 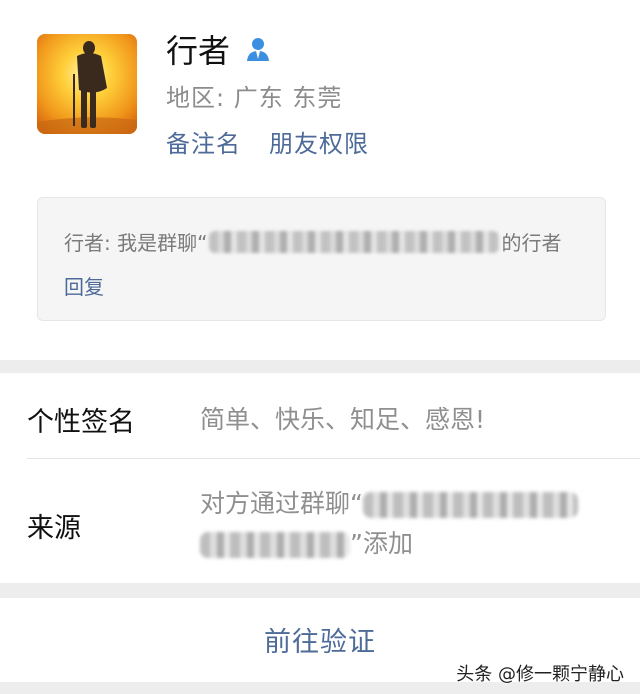 What do you see at coordinates (54, 528) in the screenshot?
I see `source-label: 来源` at bounding box center [54, 528].